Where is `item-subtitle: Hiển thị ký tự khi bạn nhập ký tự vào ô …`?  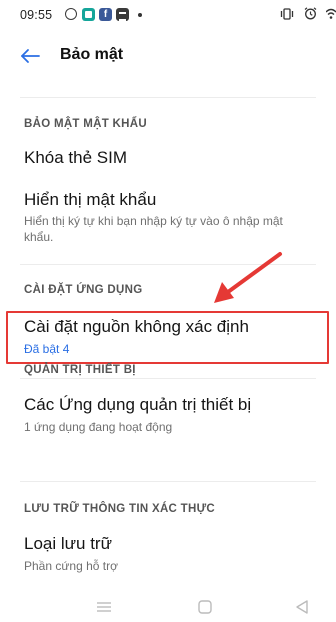
item-subtitle: Hiển thị ký tự khi bạn nhập ký tự vào ô … is located at coordinates (153, 229).